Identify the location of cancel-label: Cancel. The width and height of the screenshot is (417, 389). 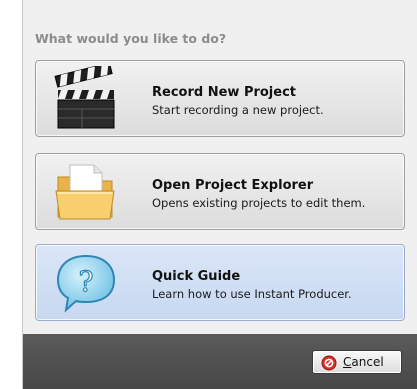
(363, 362).